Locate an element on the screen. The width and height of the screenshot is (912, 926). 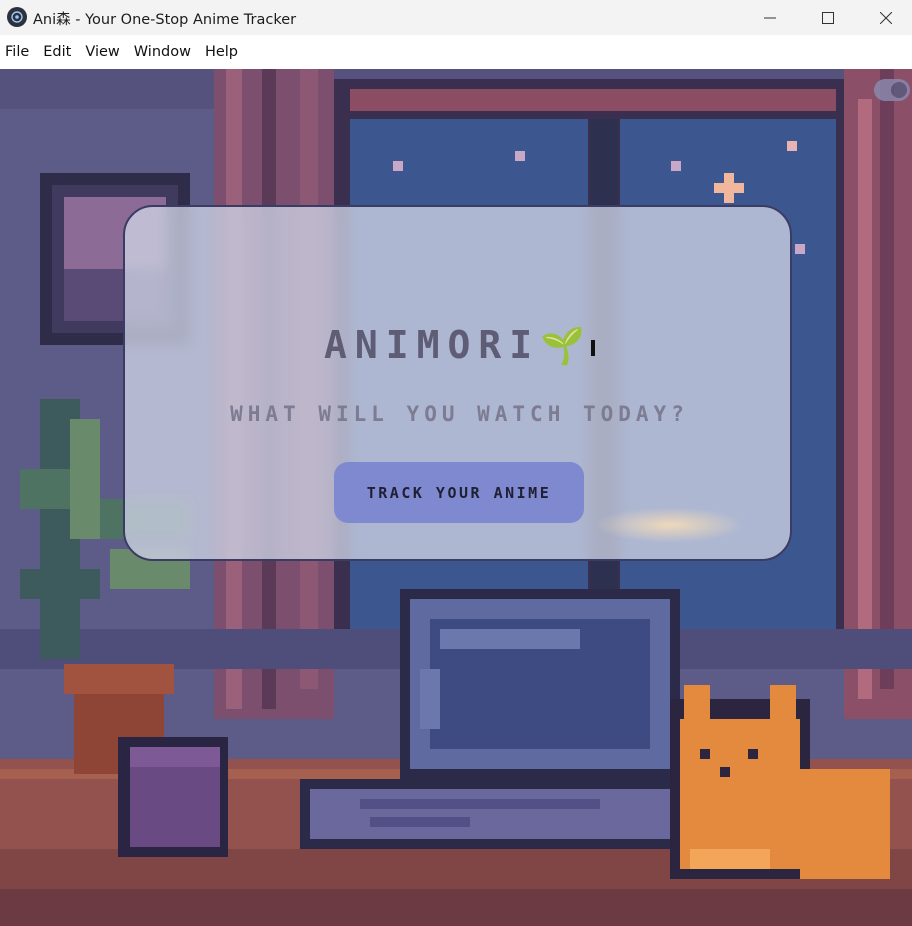
close-button is located at coordinates (884, 17).